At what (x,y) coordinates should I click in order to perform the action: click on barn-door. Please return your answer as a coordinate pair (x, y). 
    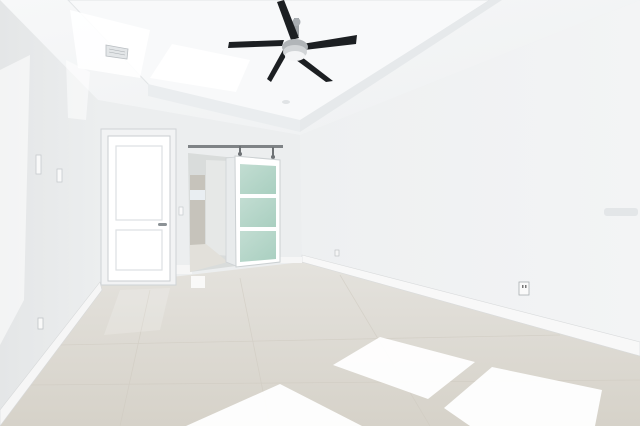
    Looking at the image, I should click on (253, 211).